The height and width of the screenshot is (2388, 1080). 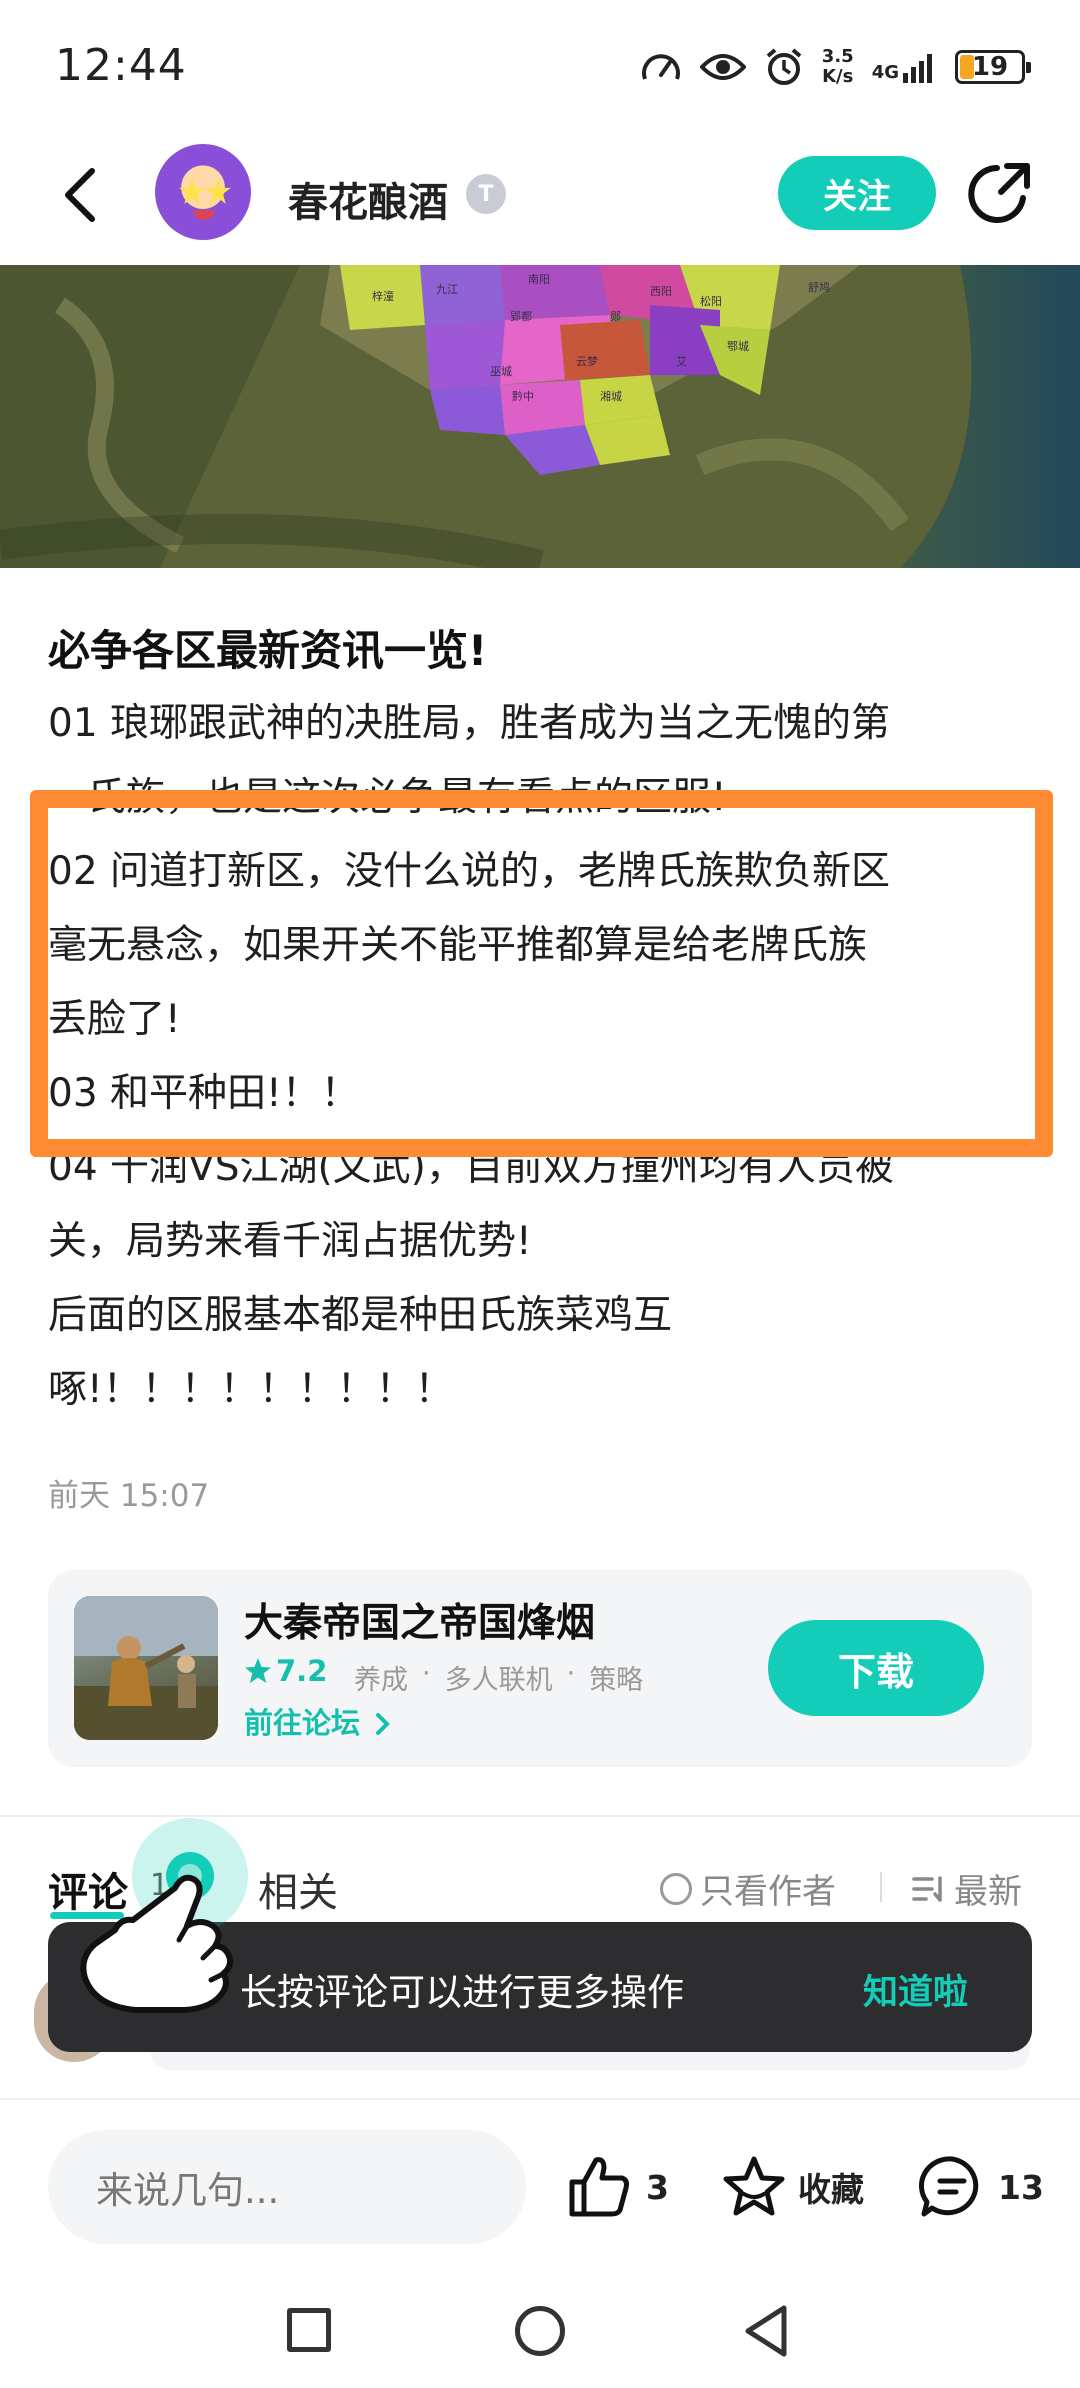 I want to click on svg-text: 鄂城, so click(x=738, y=346).